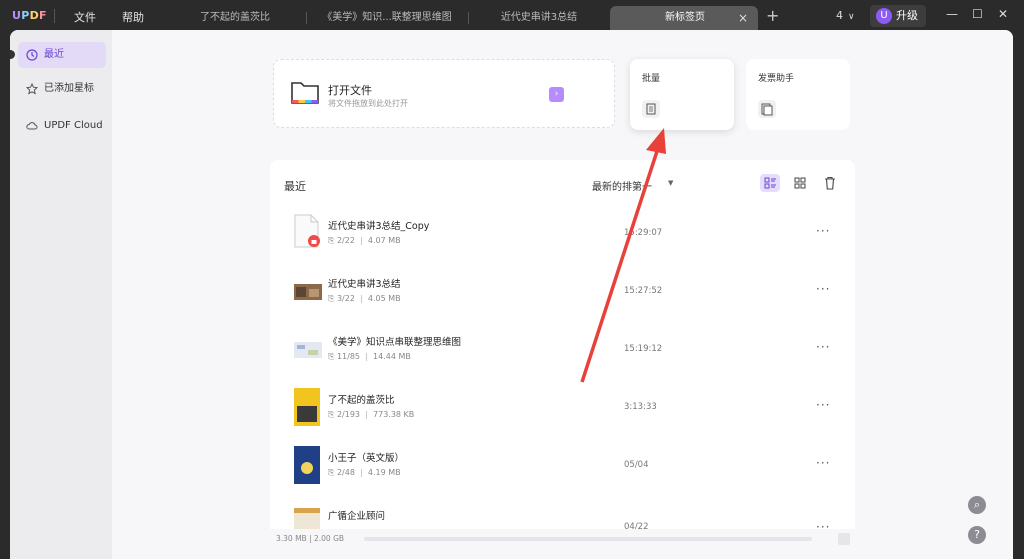  Describe the element at coordinates (379, 226) in the screenshot. I see `file-name: 近代史串讲3总结_Copy` at that location.